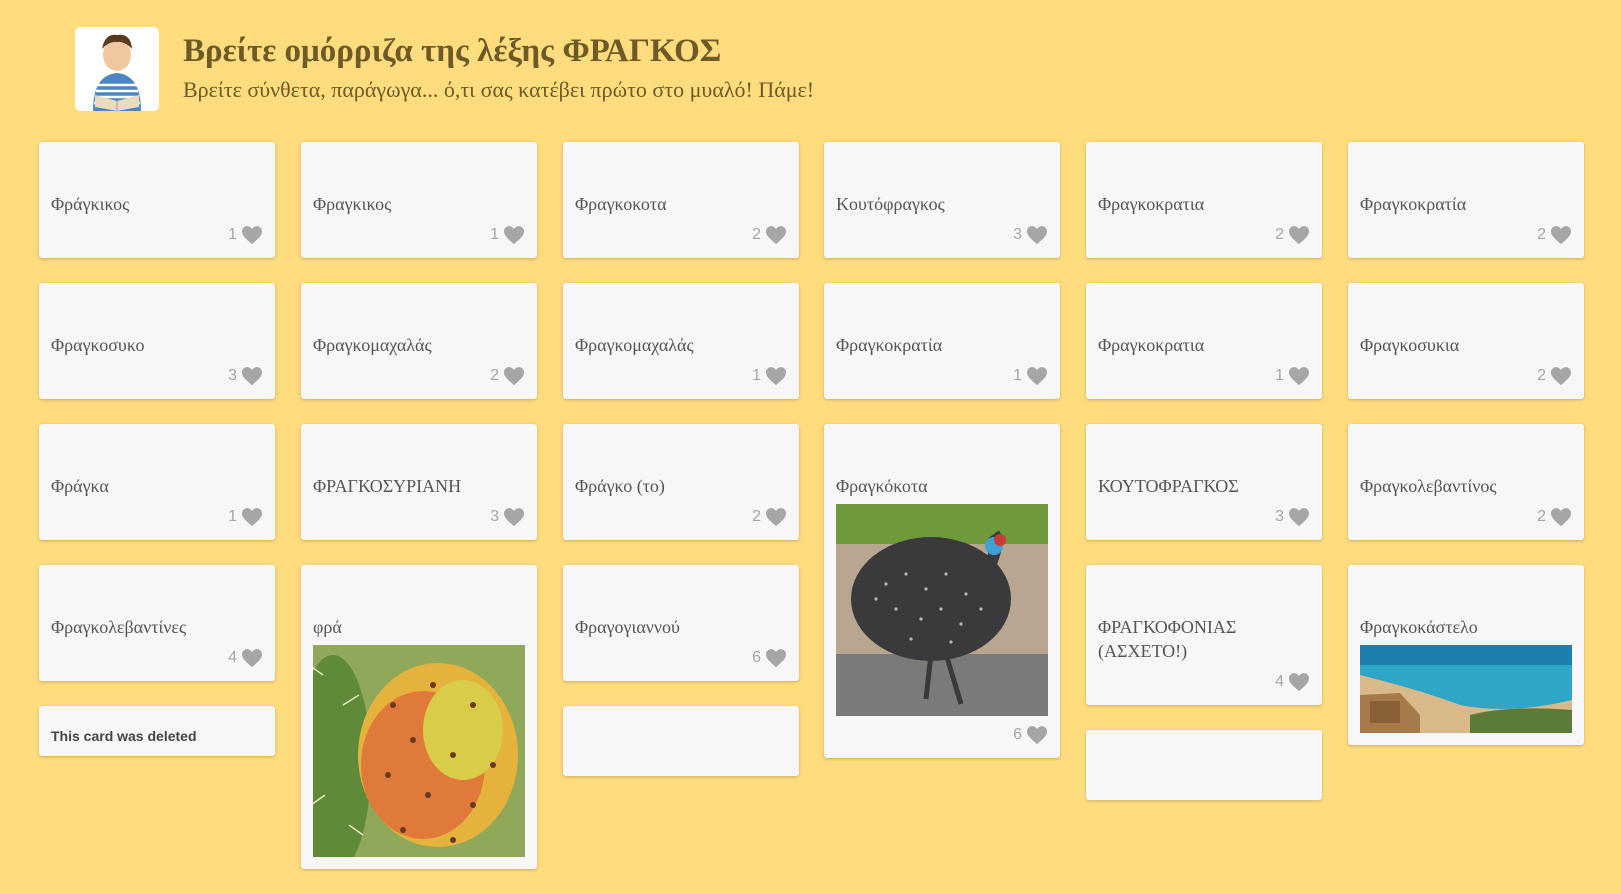  Describe the element at coordinates (90, 204) in the screenshot. I see `post-word: Φράγκικος` at that location.